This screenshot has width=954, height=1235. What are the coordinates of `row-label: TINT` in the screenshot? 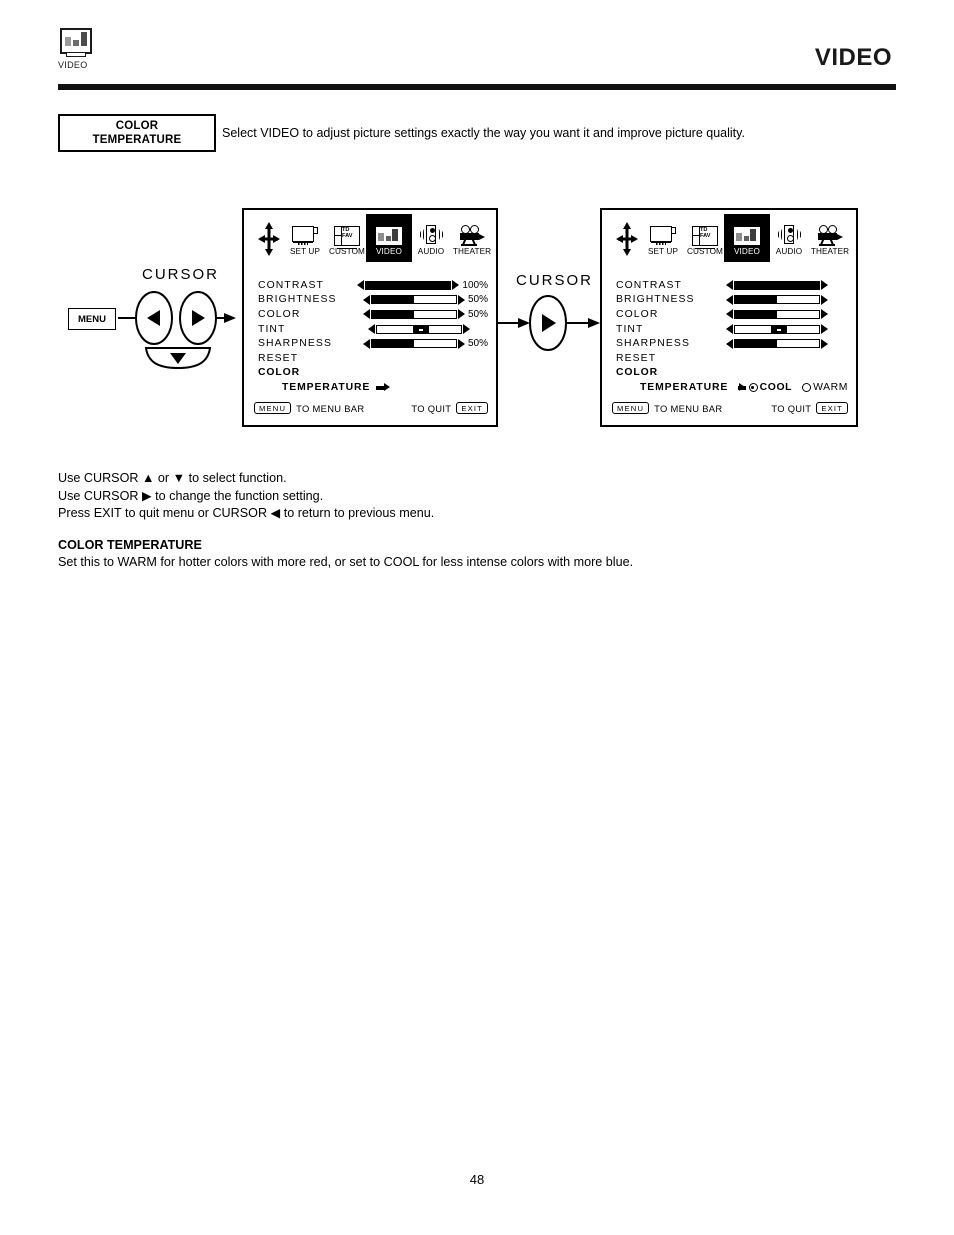 It's located at (272, 329).